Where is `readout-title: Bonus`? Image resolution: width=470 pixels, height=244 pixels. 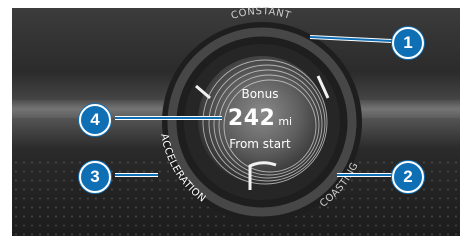 readout-title: Bonus is located at coordinates (260, 94).